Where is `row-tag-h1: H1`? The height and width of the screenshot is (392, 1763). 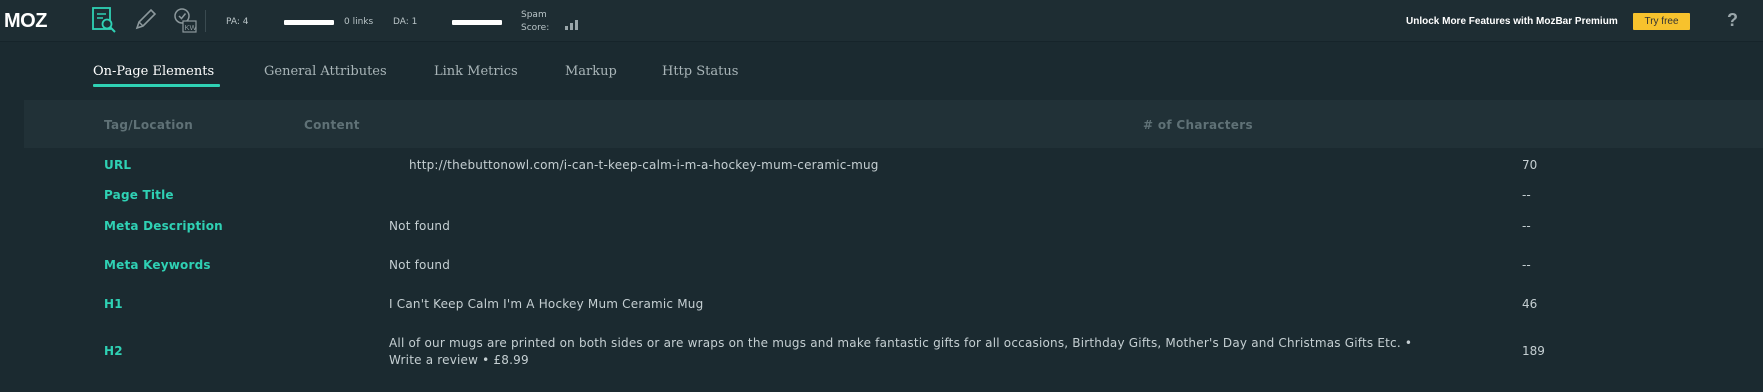
row-tag-h1: H1 is located at coordinates (113, 304).